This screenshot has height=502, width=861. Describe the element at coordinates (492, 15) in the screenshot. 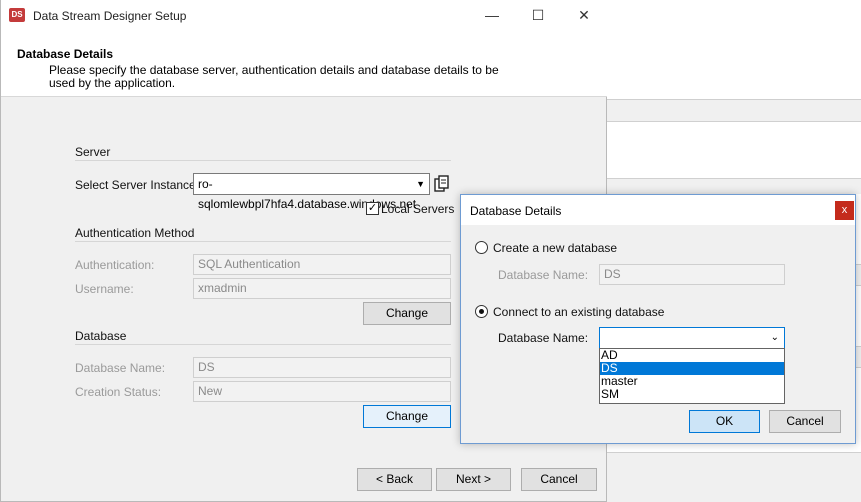

I see `minimize-button: —` at that location.